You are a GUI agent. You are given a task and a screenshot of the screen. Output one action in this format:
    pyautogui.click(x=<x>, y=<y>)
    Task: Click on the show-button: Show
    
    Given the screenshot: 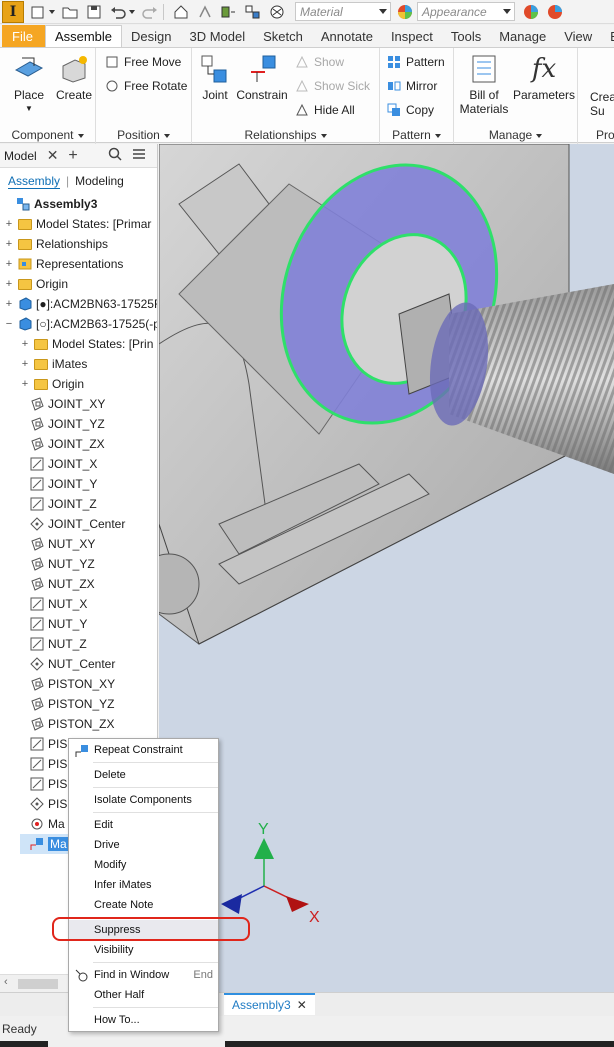 What is the action you would take?
    pyautogui.click(x=319, y=62)
    